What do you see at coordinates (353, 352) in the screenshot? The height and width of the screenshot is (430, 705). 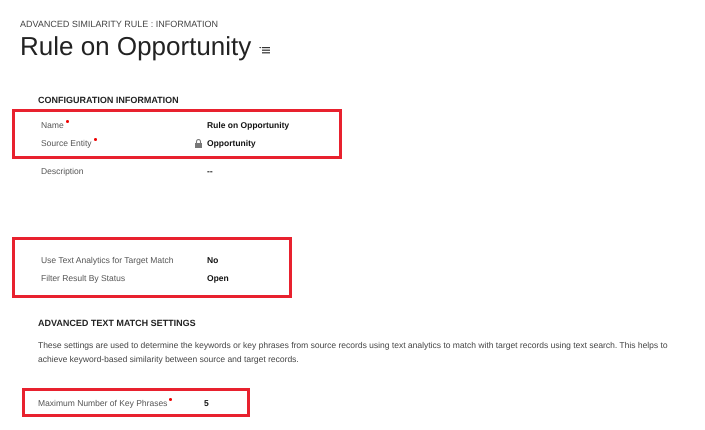 I see `section-description: These settings are used to determine the keywords or key phrases from source records using text analytics to match with target records using text search. This helps to achieve keyword-based similarity between source and target records.` at bounding box center [353, 352].